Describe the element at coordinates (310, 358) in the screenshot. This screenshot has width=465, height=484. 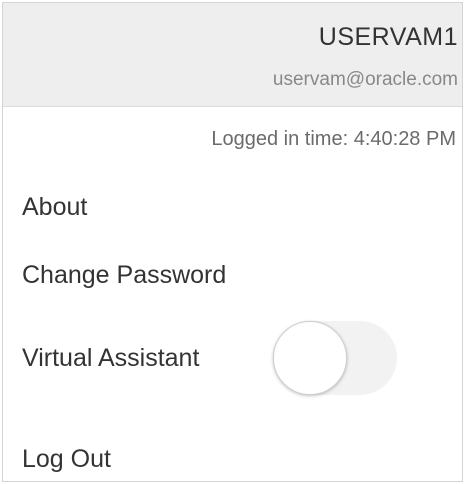
I see `toggle-knob` at that location.